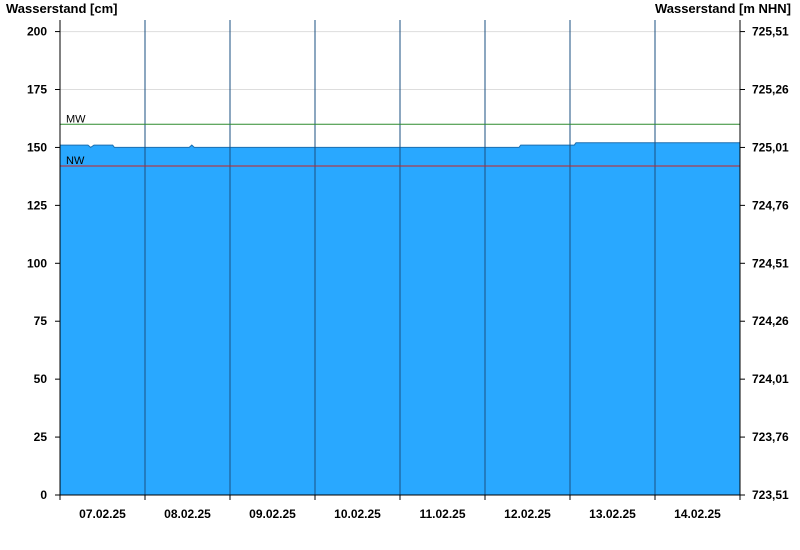 The width and height of the screenshot is (800, 550). I want to click on left-tick-label: 25, so click(41, 437).